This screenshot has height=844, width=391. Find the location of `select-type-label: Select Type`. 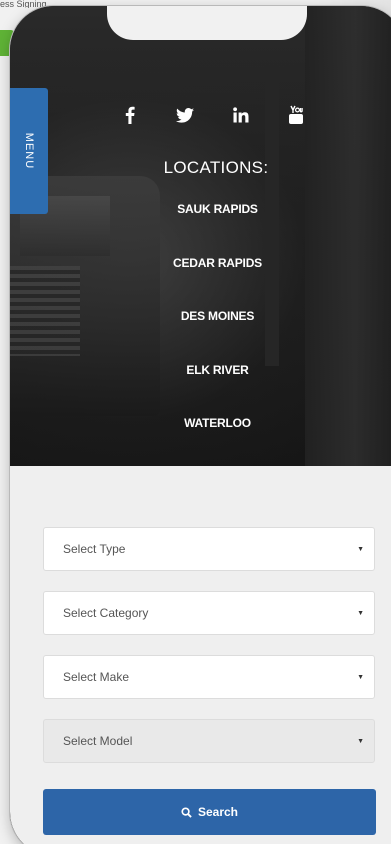

select-type-label: Select Type is located at coordinates (94, 549).